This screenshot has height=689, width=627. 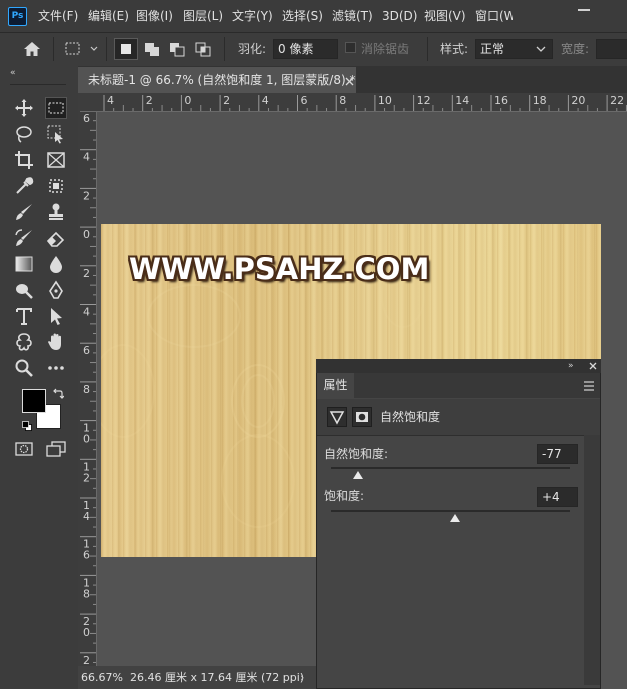 I want to click on ruler-label: 2, so click(x=86, y=273).